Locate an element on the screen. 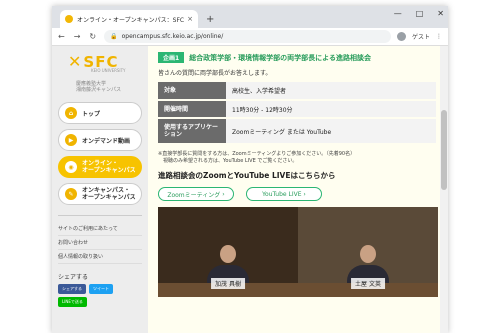 This screenshot has width=500, height=333. link-contact: お問い合わせ is located at coordinates (100, 243).